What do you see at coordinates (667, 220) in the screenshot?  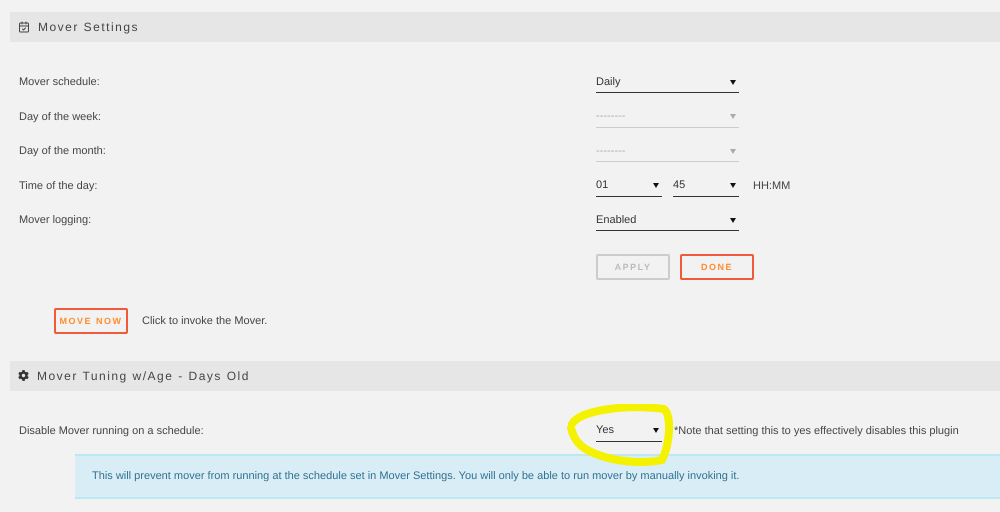 I see `dropdown: Enabled` at bounding box center [667, 220].